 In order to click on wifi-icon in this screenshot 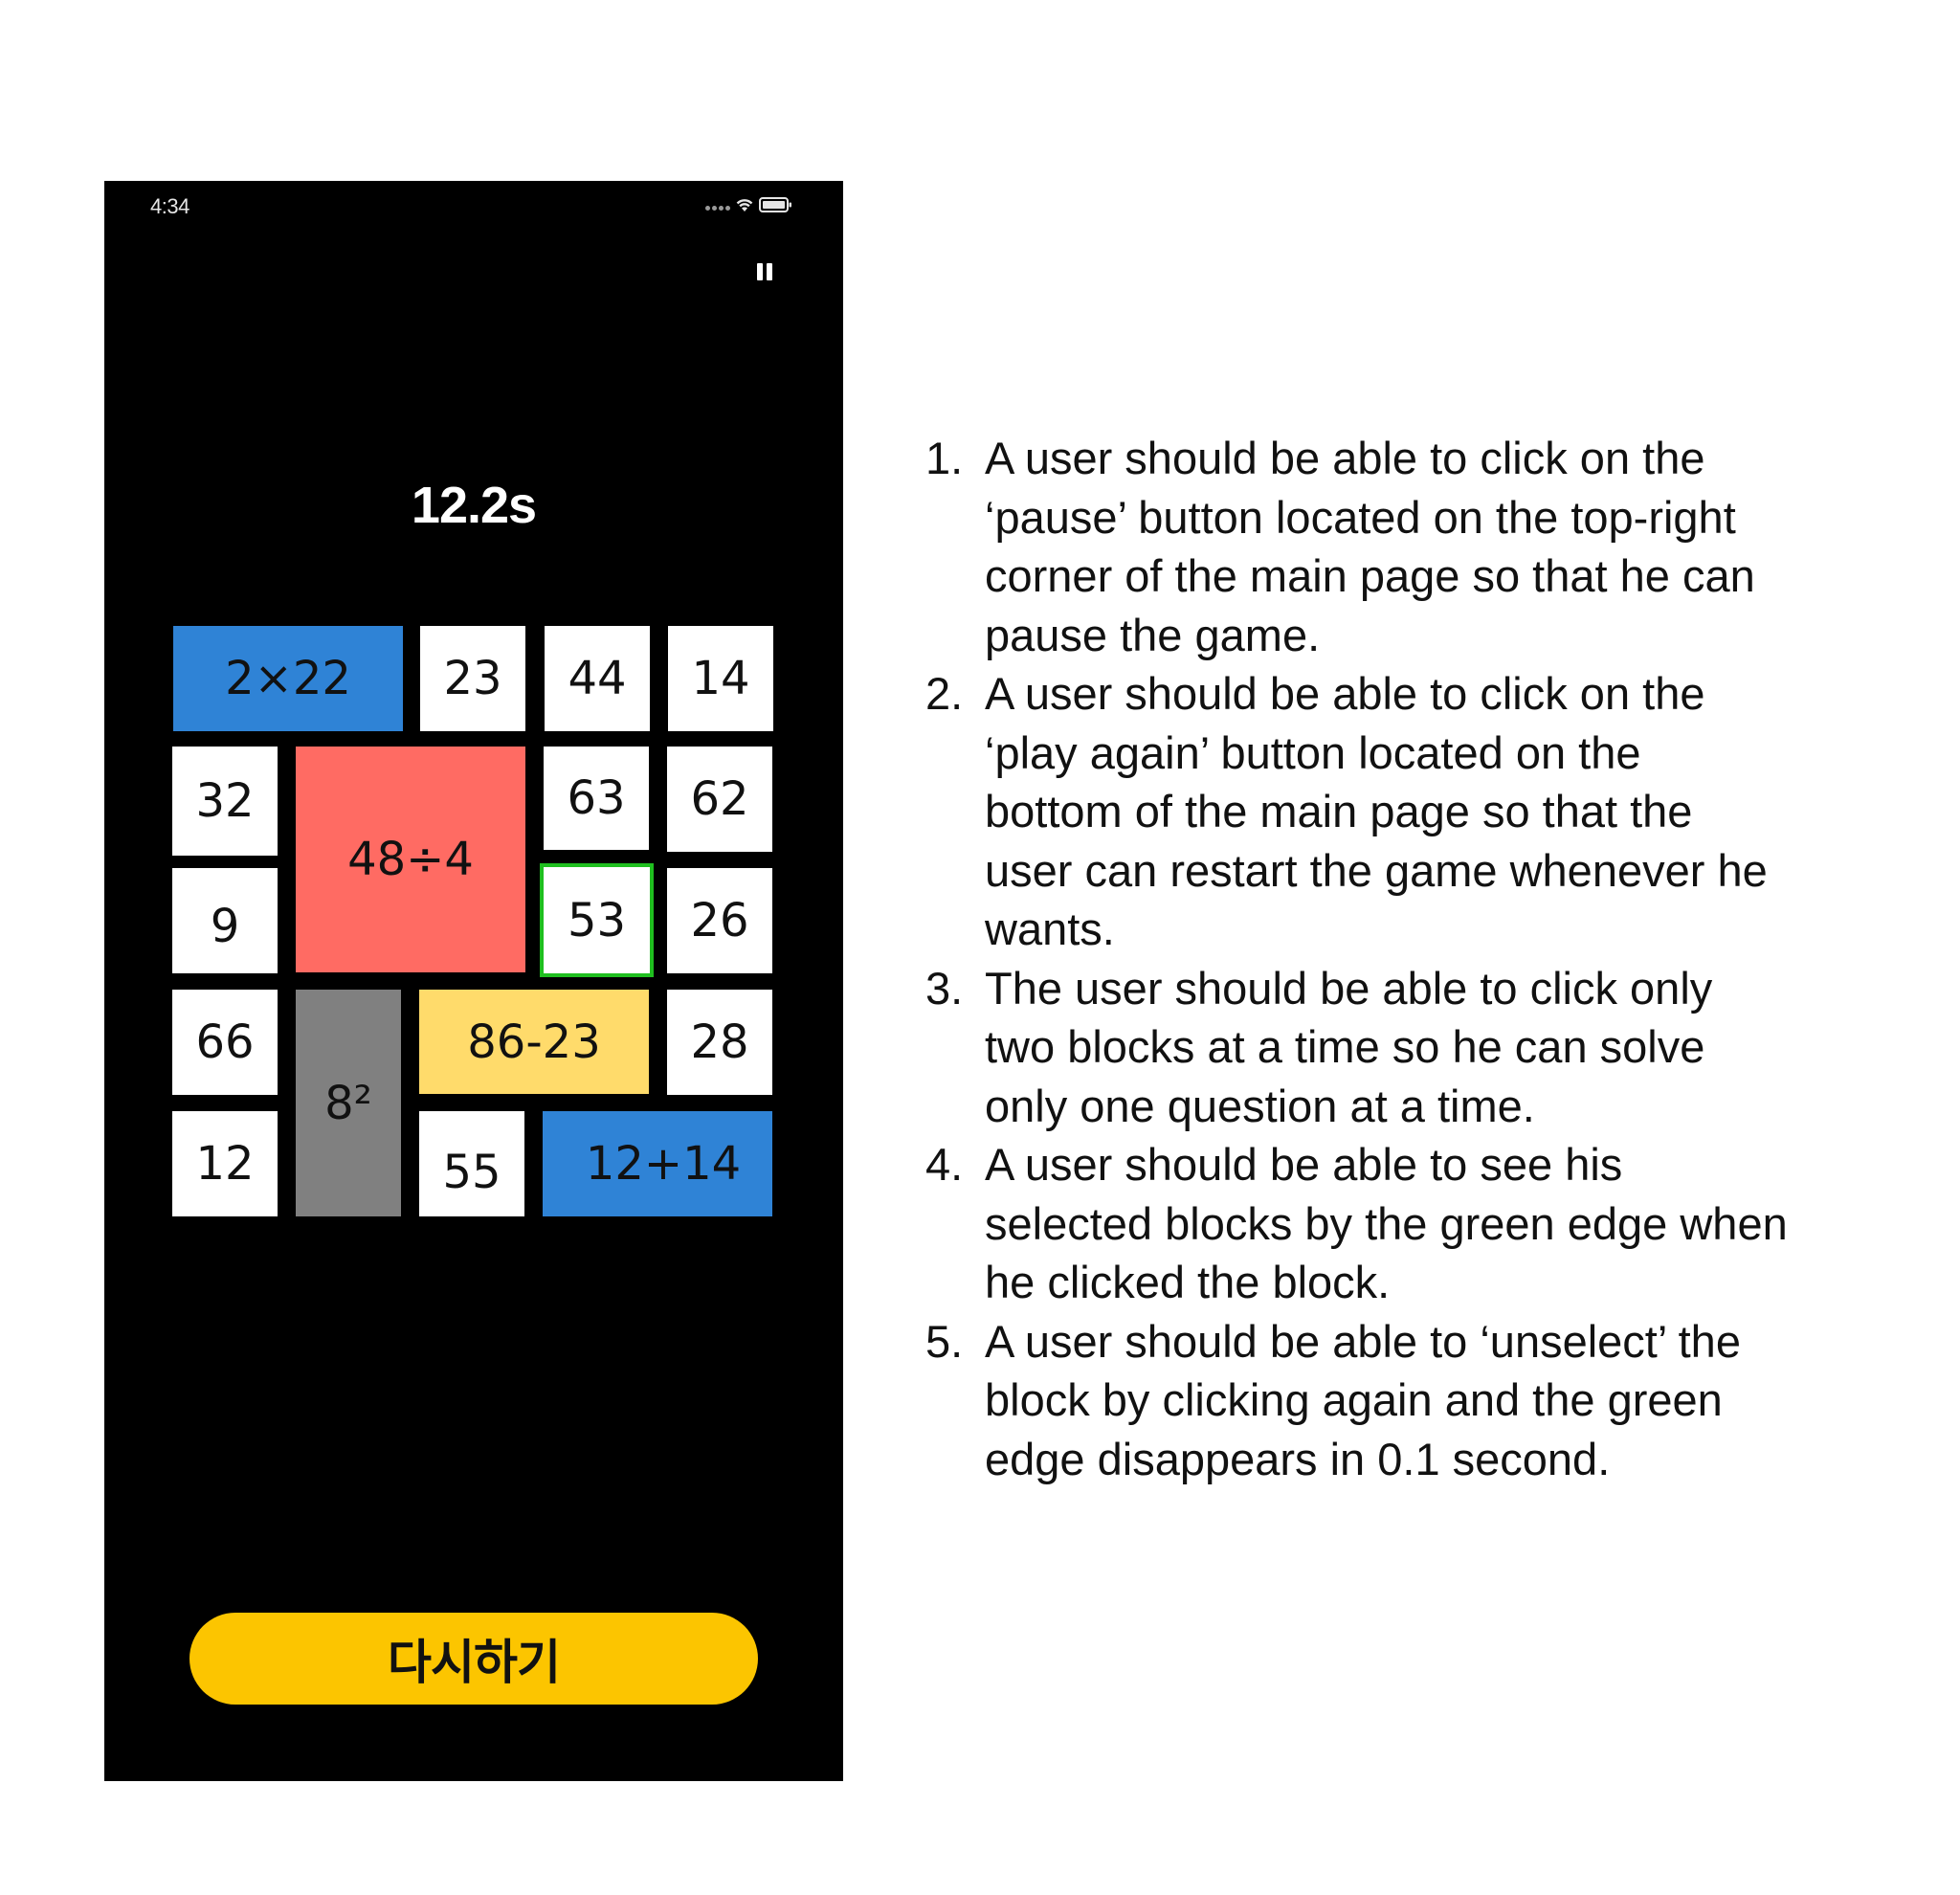, I will do `click(745, 206)`.